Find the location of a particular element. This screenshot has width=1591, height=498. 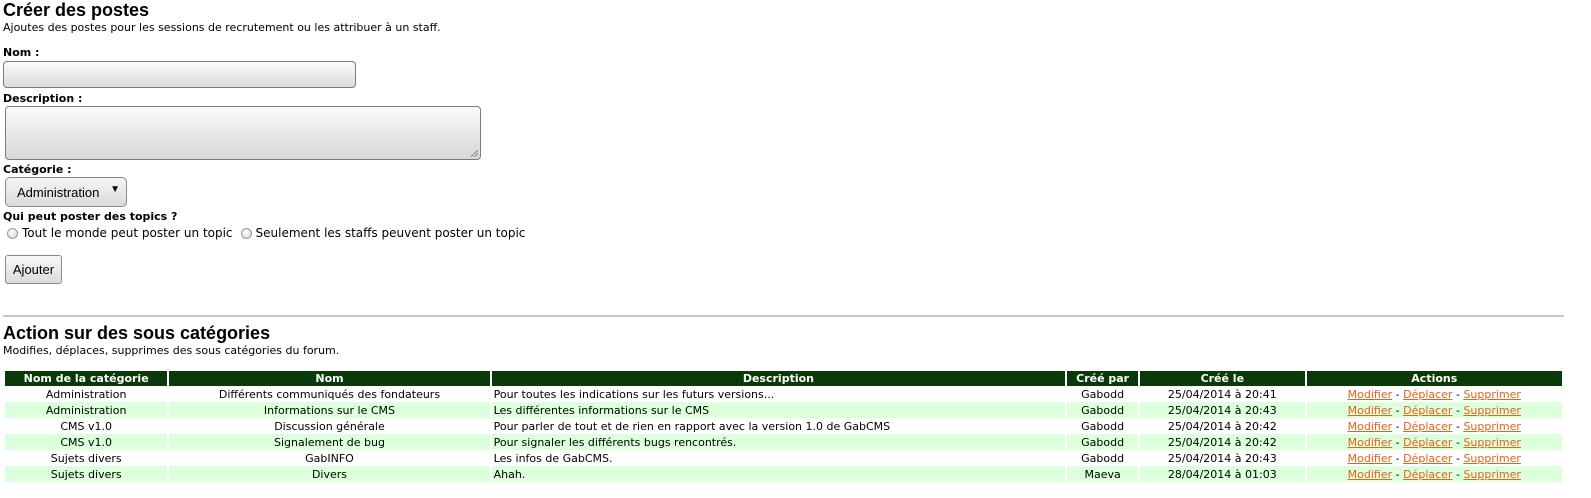

radio-everyone is located at coordinates (12, 233).